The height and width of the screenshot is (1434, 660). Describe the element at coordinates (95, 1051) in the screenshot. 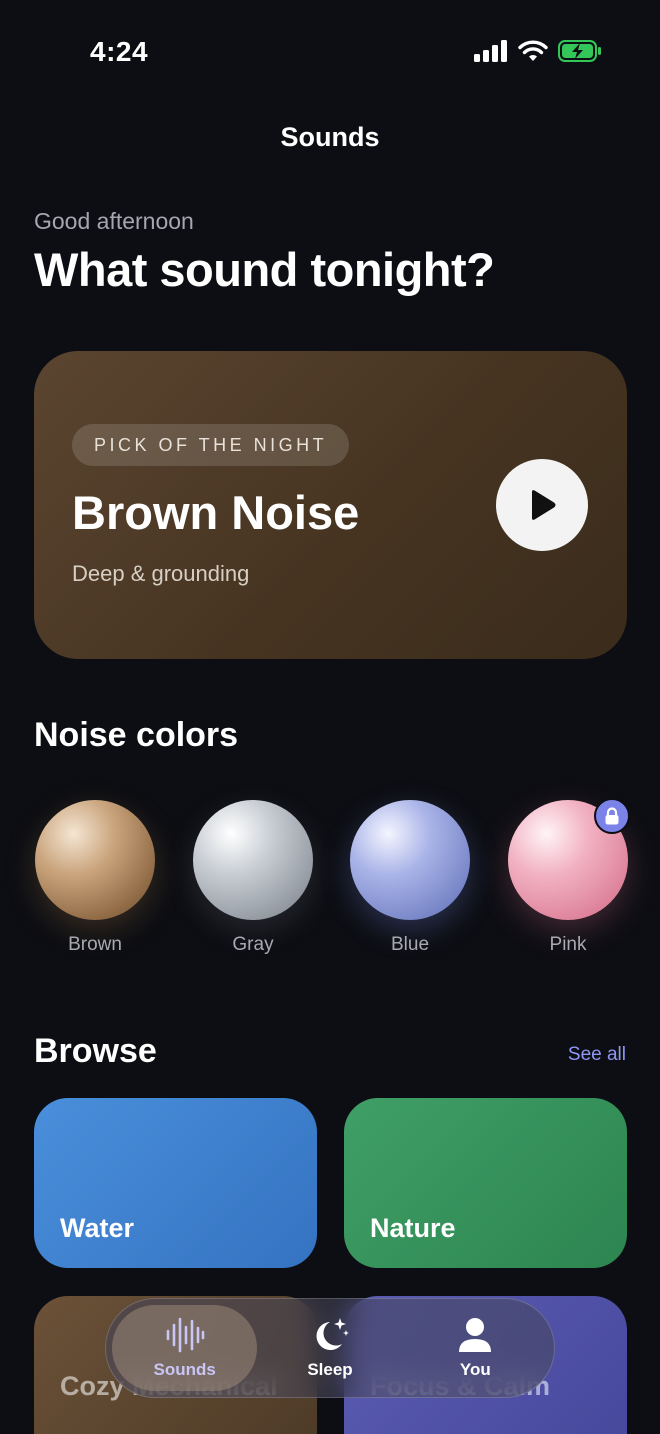

I see `browse-heading: Browse` at that location.